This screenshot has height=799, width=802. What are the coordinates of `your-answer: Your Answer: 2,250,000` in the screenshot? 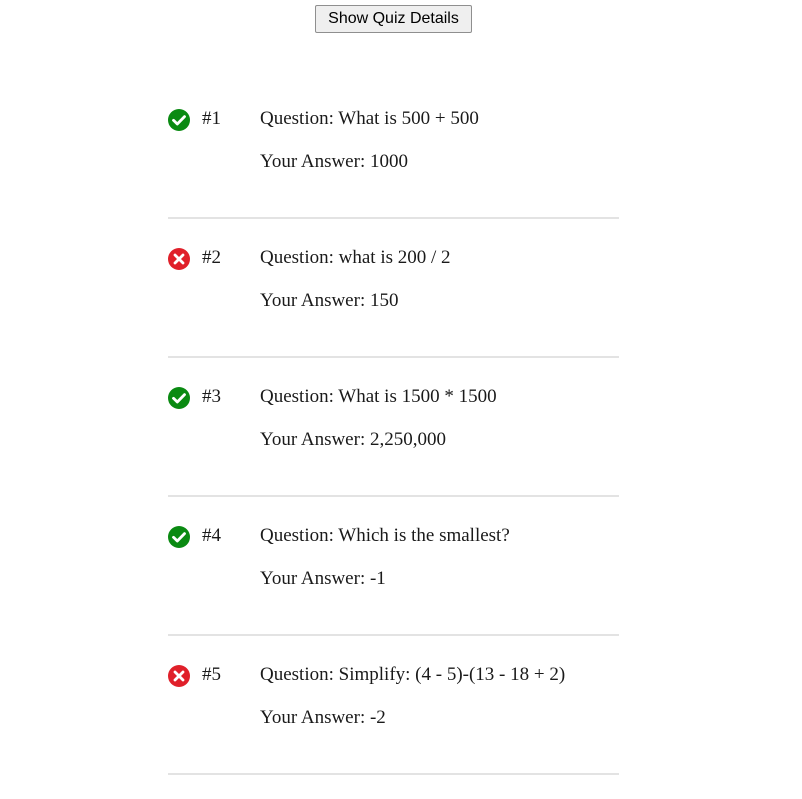 It's located at (353, 439).